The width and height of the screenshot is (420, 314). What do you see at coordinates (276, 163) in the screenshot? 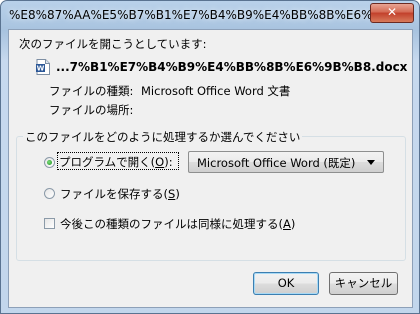
I see `program-select-value: Microsoft Office Word (既定)` at bounding box center [276, 163].